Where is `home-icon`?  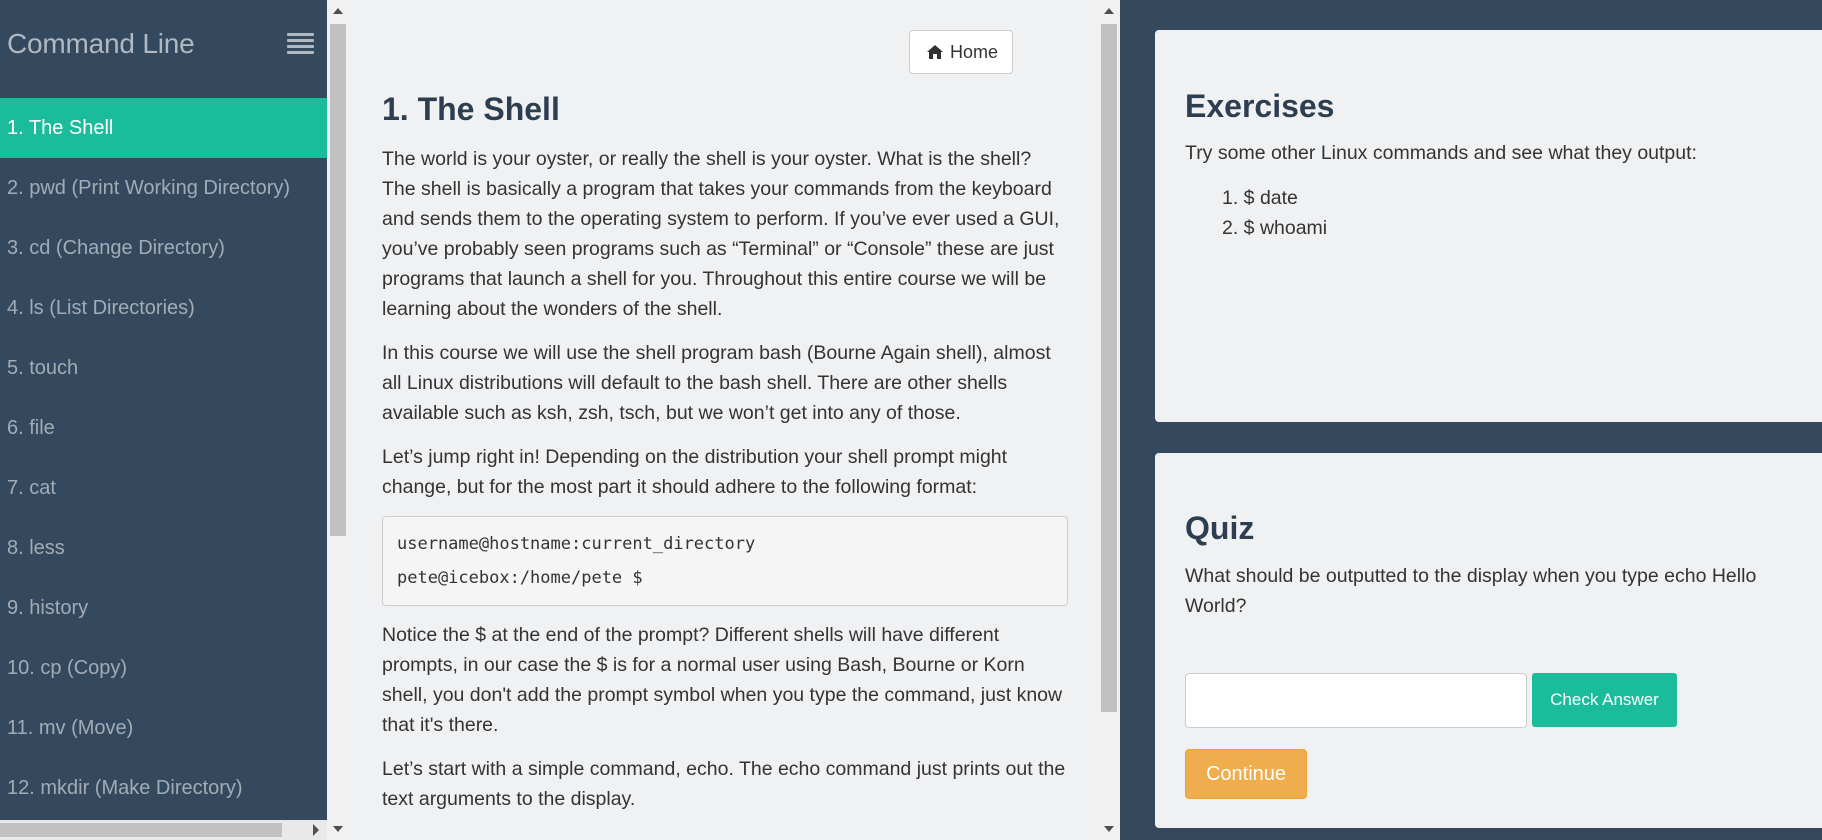
home-icon is located at coordinates (934, 52).